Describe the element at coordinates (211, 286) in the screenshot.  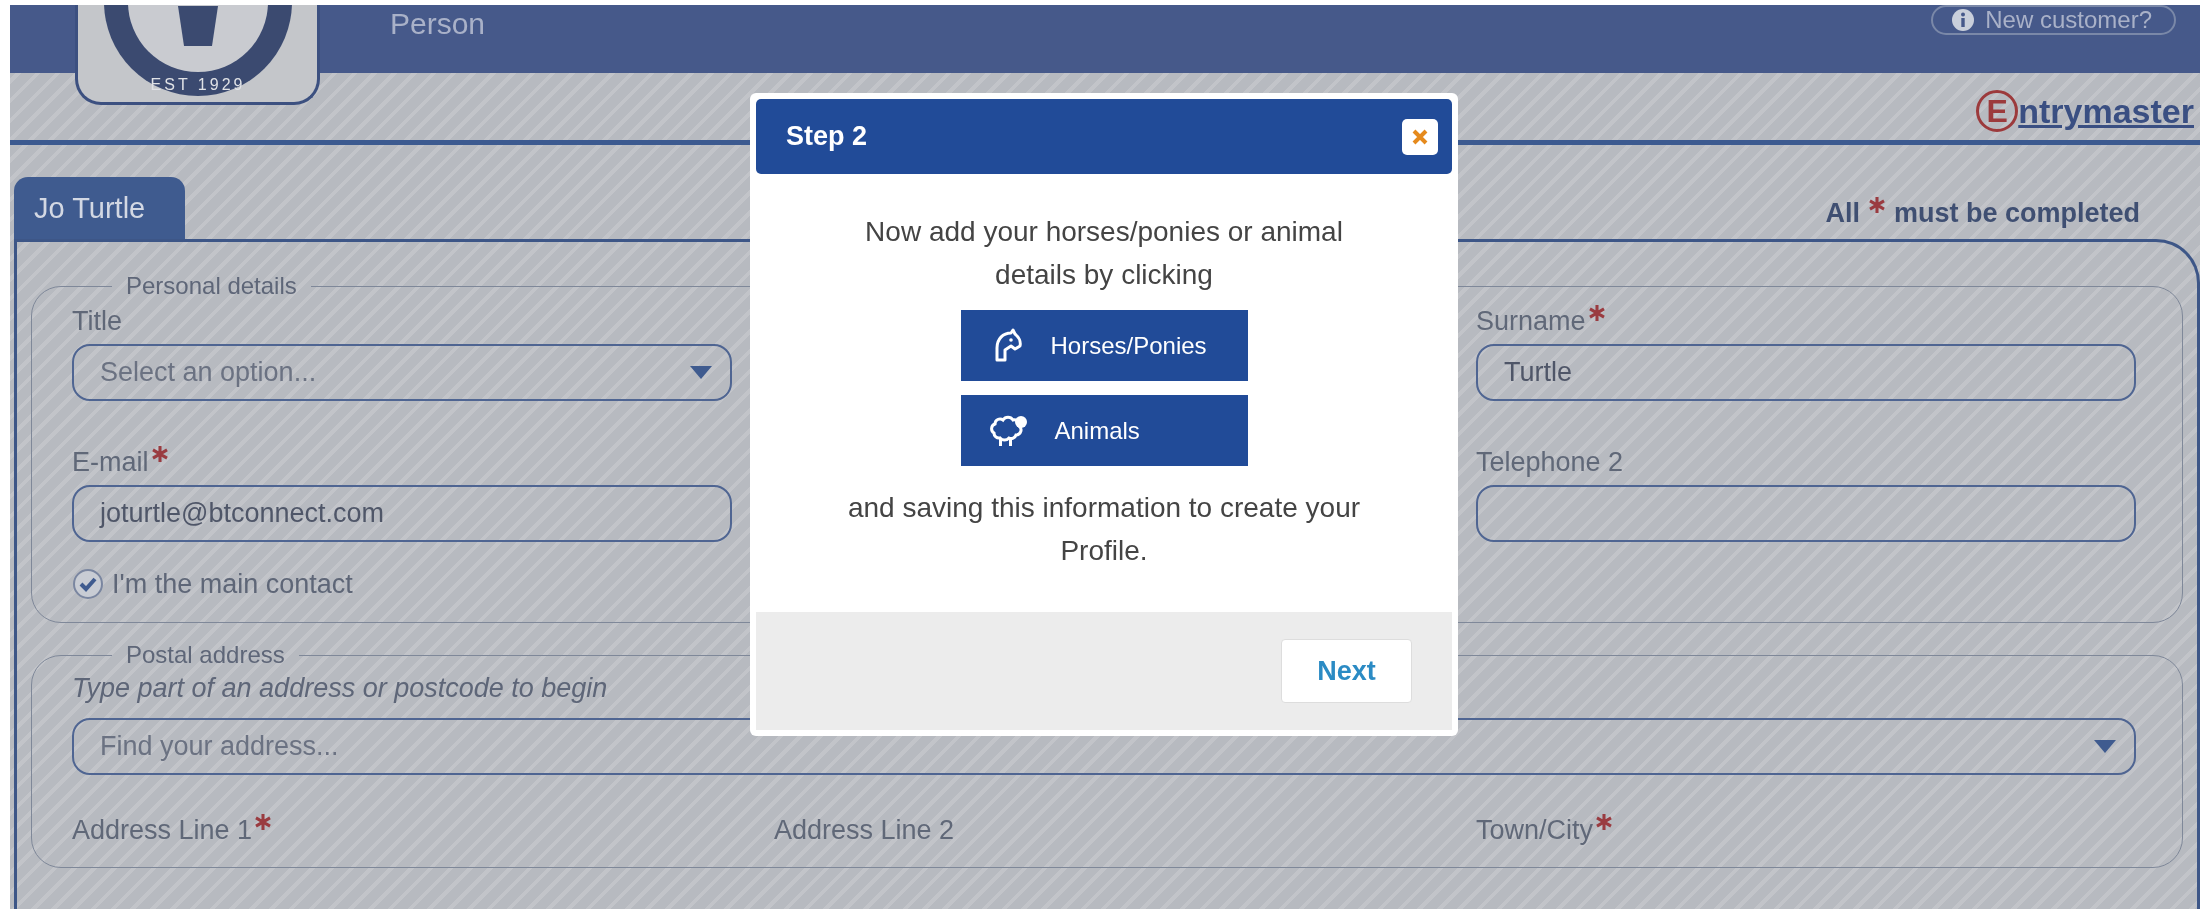
I see `section-legend: Personal details` at that location.